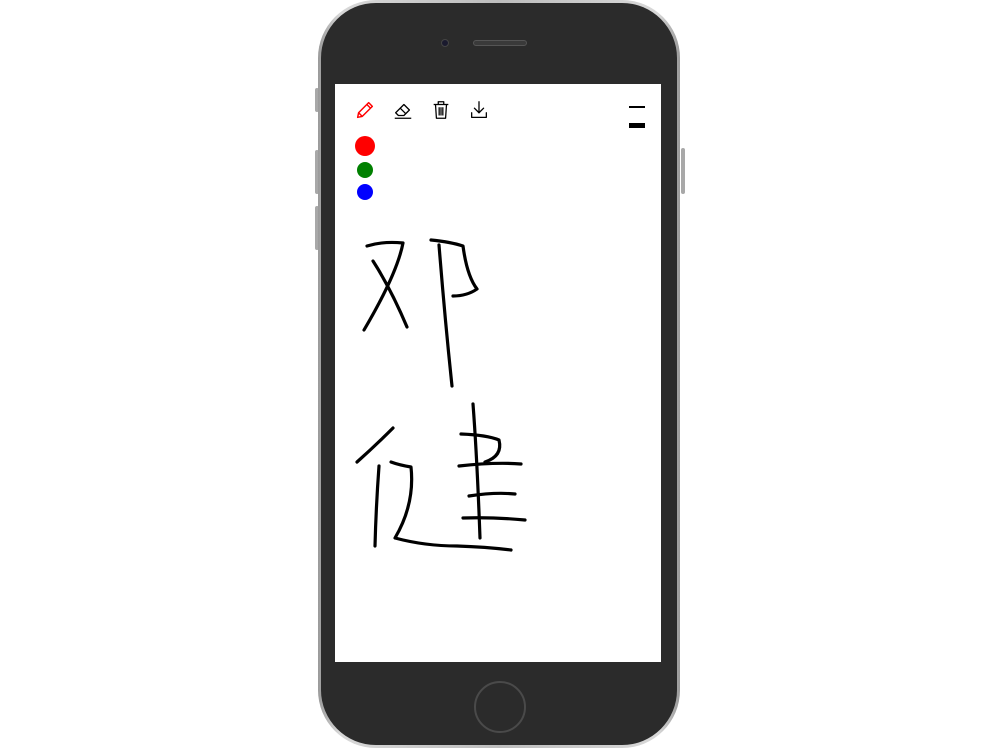  I want to click on color-palette, so click(365, 168).